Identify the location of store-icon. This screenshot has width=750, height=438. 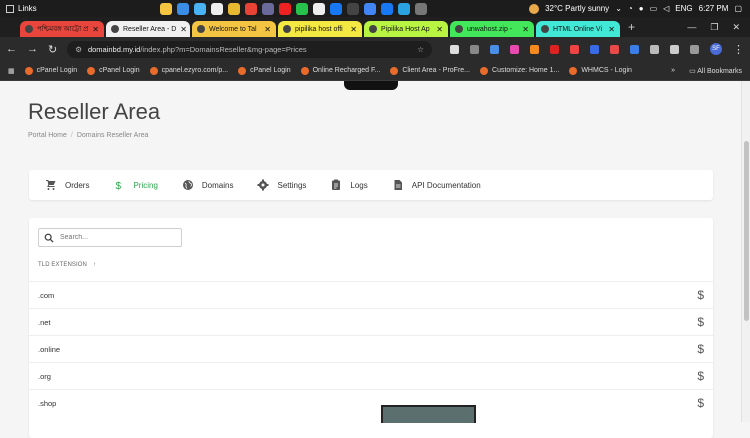
(200, 8).